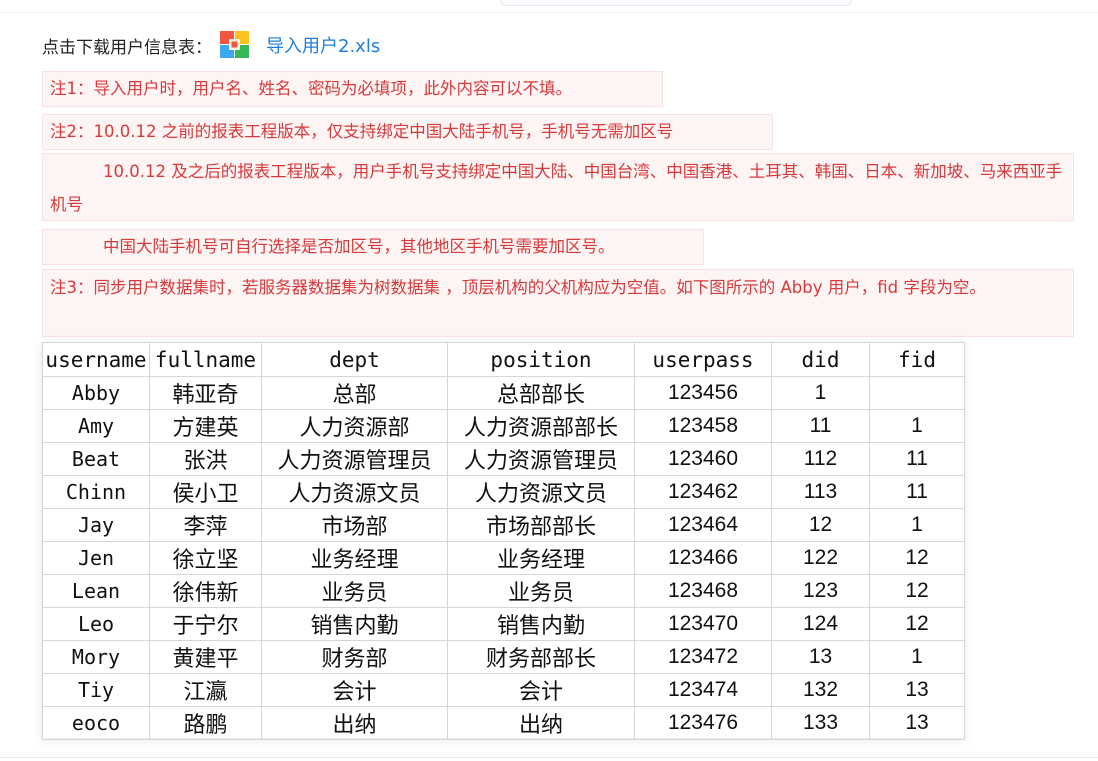 The width and height of the screenshot is (1098, 761). Describe the element at coordinates (541, 393) in the screenshot. I see `cell-position: 总部部长` at that location.